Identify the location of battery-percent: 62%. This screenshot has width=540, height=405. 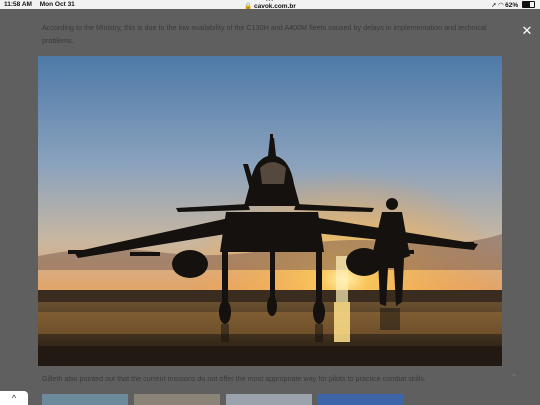
(512, 5).